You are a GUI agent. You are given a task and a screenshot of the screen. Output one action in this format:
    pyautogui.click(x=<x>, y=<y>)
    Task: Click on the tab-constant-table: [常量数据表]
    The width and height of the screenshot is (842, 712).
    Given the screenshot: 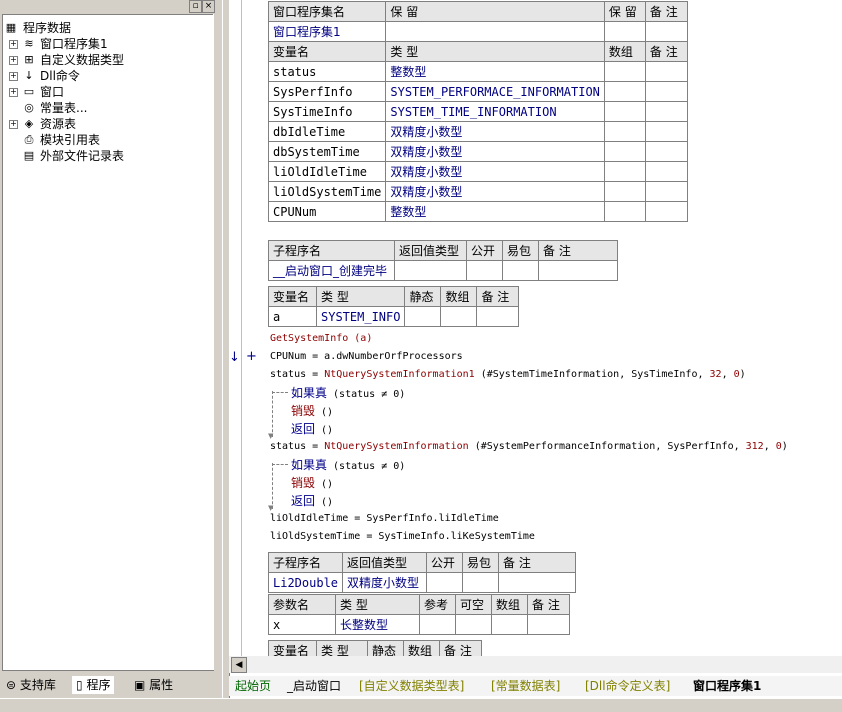 What is the action you would take?
    pyautogui.click(x=525, y=686)
    